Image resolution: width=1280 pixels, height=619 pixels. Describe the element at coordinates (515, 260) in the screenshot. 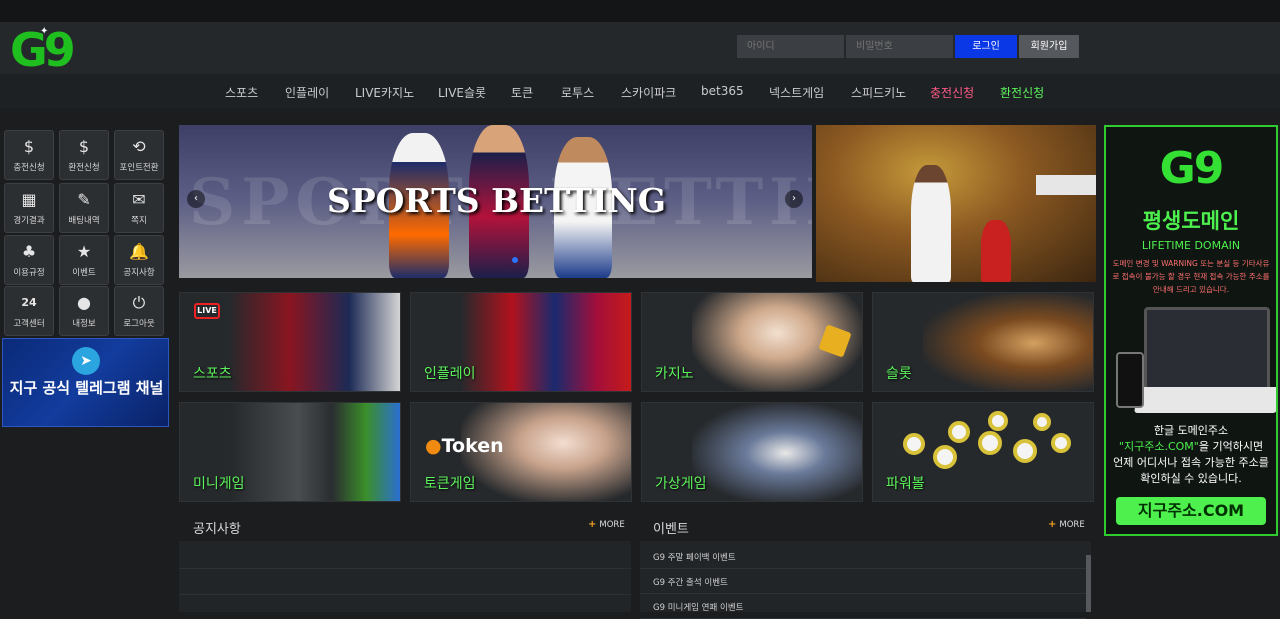

I see `slider-page-indicator` at that location.